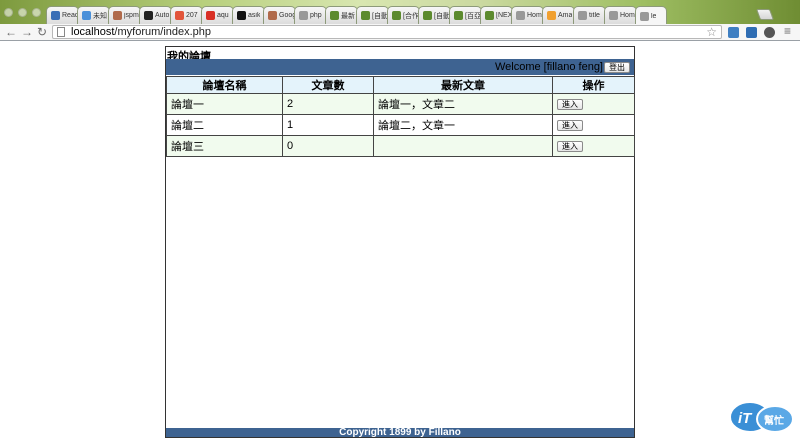  What do you see at coordinates (279, 15) in the screenshot?
I see `browser-tab: Goog` at bounding box center [279, 15].